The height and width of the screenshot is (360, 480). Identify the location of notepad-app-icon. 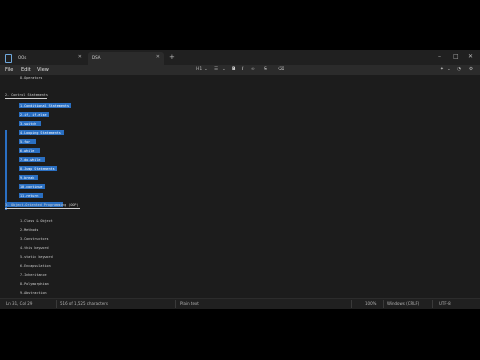
(8, 58).